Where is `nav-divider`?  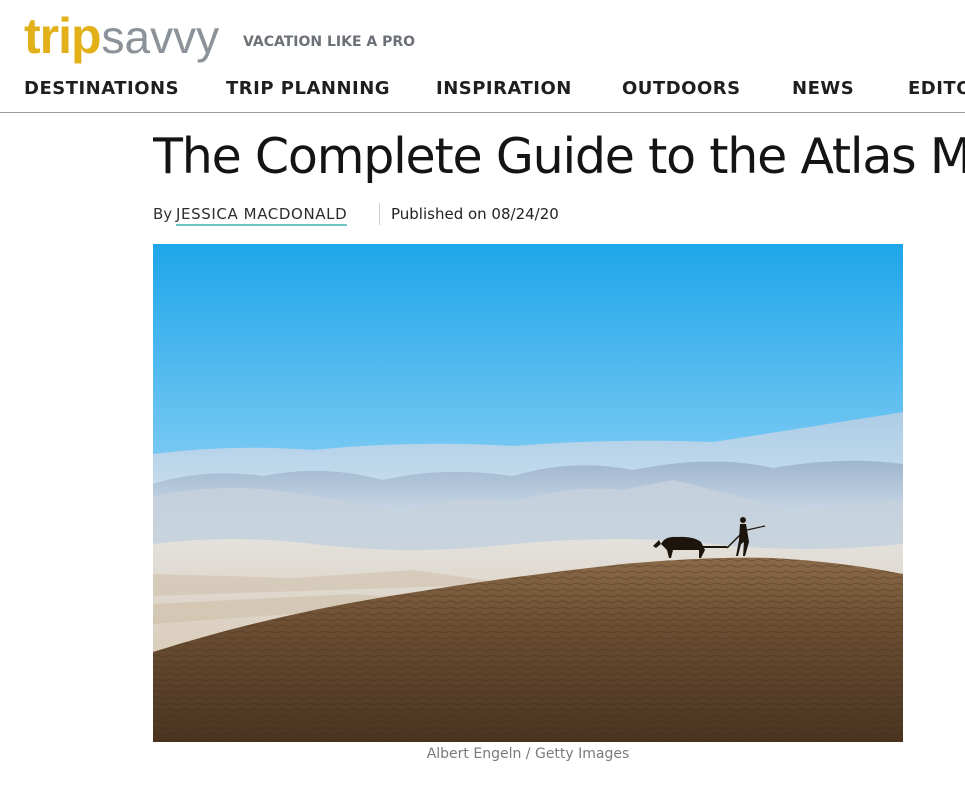 nav-divider is located at coordinates (482, 112).